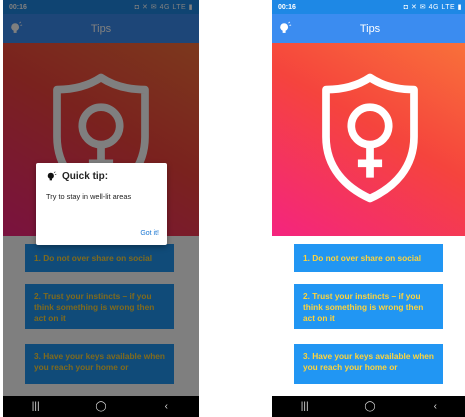  I want to click on page-title: Tips, so click(370, 28).